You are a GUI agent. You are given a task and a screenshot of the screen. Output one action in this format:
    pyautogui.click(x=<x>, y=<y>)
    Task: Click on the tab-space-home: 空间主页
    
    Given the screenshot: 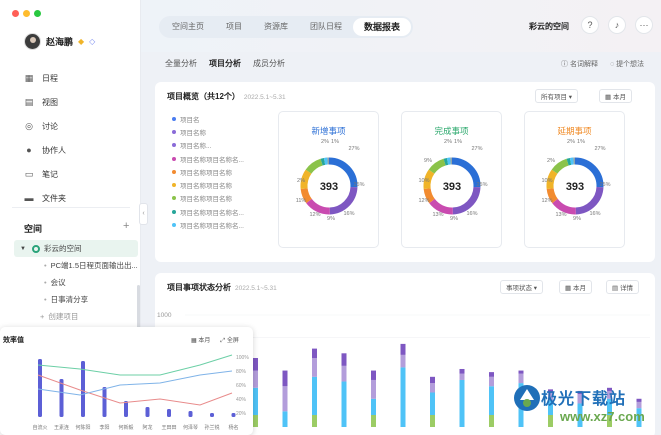 What is the action you would take?
    pyautogui.click(x=188, y=27)
    